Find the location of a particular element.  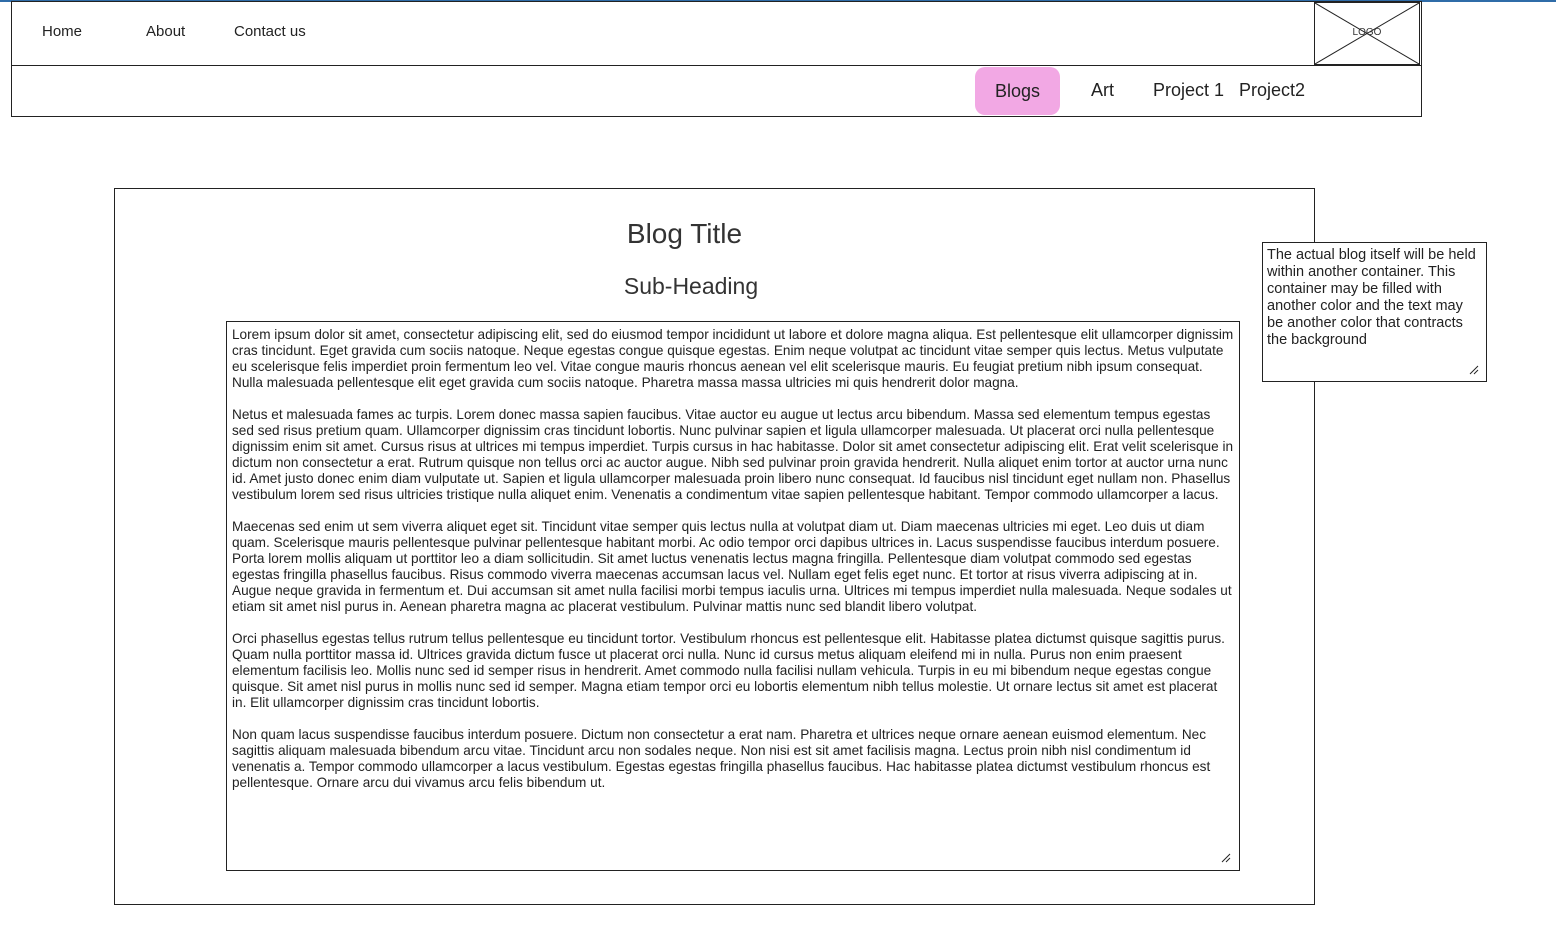

subnav-blogs-tab: Blogs is located at coordinates (1018, 91).